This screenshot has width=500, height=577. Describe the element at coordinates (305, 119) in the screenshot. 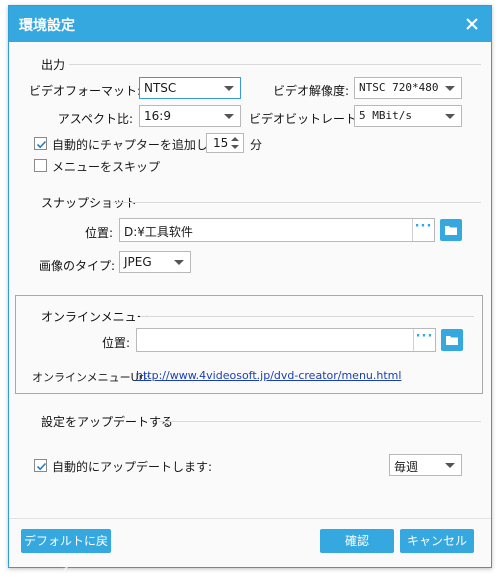

I see `video-bitrate-label: ビデオビットレート:` at that location.